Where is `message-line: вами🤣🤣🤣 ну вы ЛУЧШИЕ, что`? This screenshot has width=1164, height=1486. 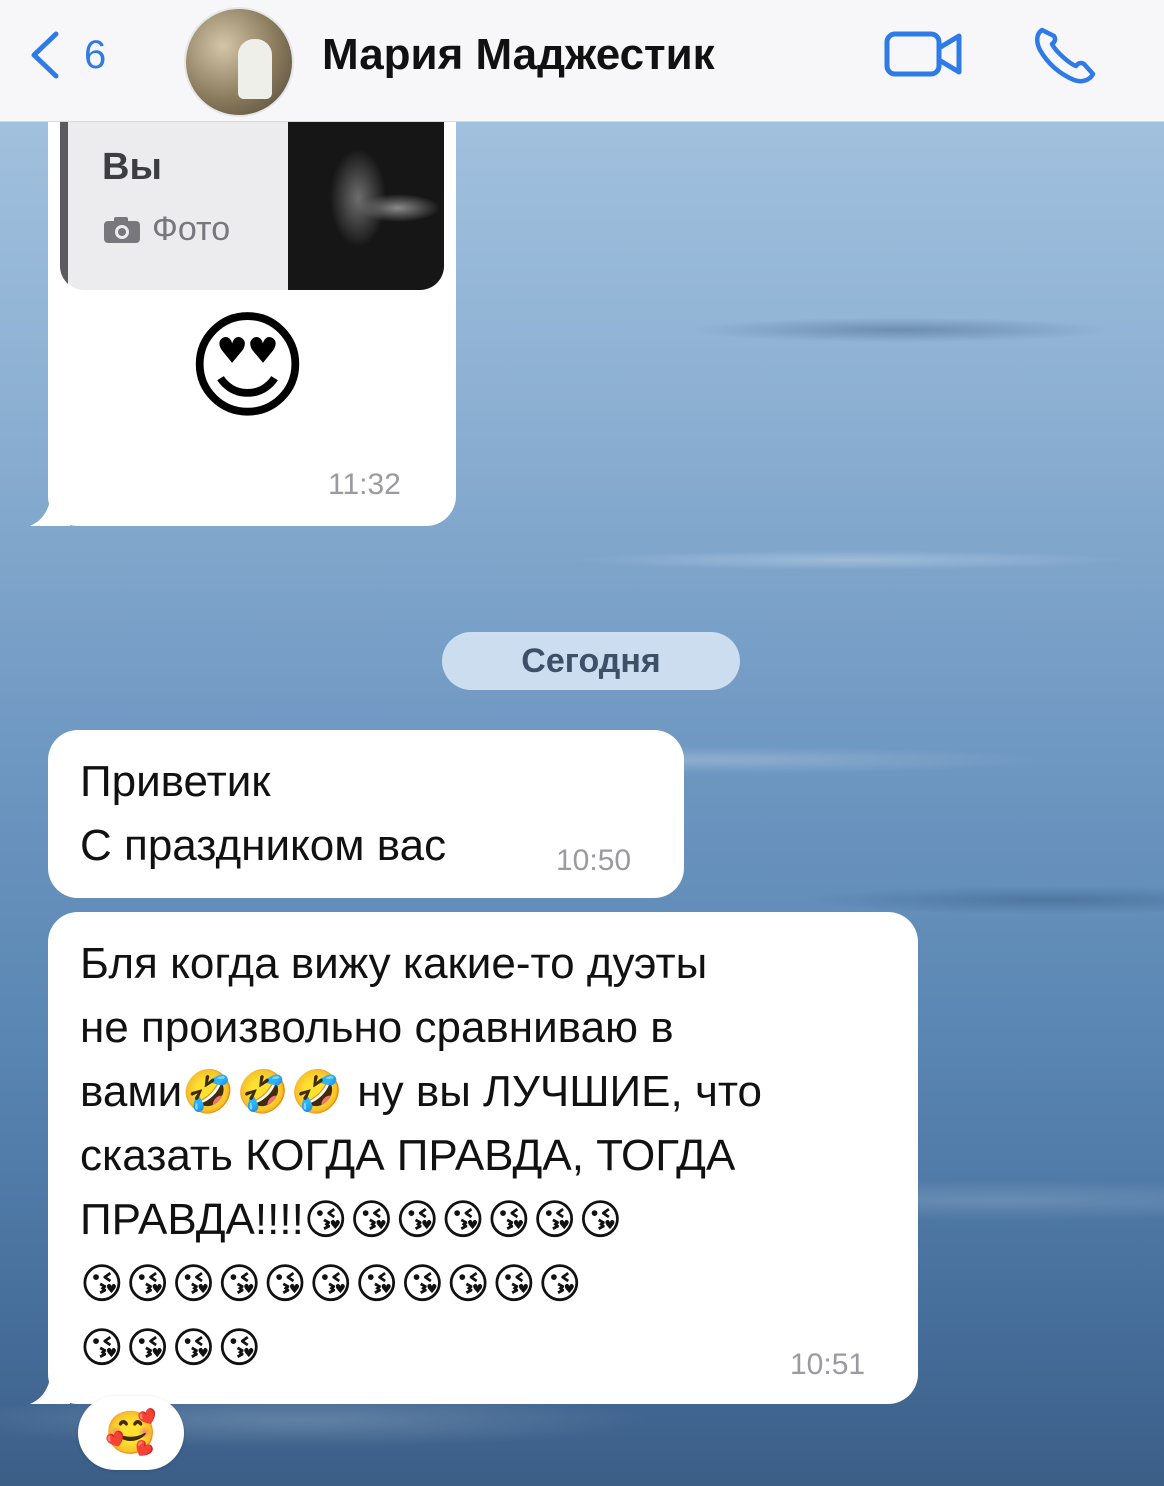 message-line: вами🤣🤣🤣 ну вы ЛУЧШИЕ, что is located at coordinates (490, 1092).